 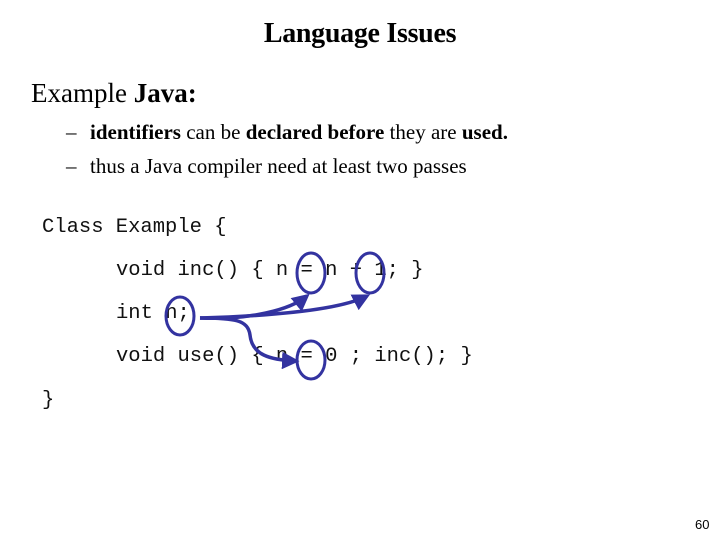 What do you see at coordinates (165, 93) in the screenshot?
I see `intro-language: Java:` at bounding box center [165, 93].